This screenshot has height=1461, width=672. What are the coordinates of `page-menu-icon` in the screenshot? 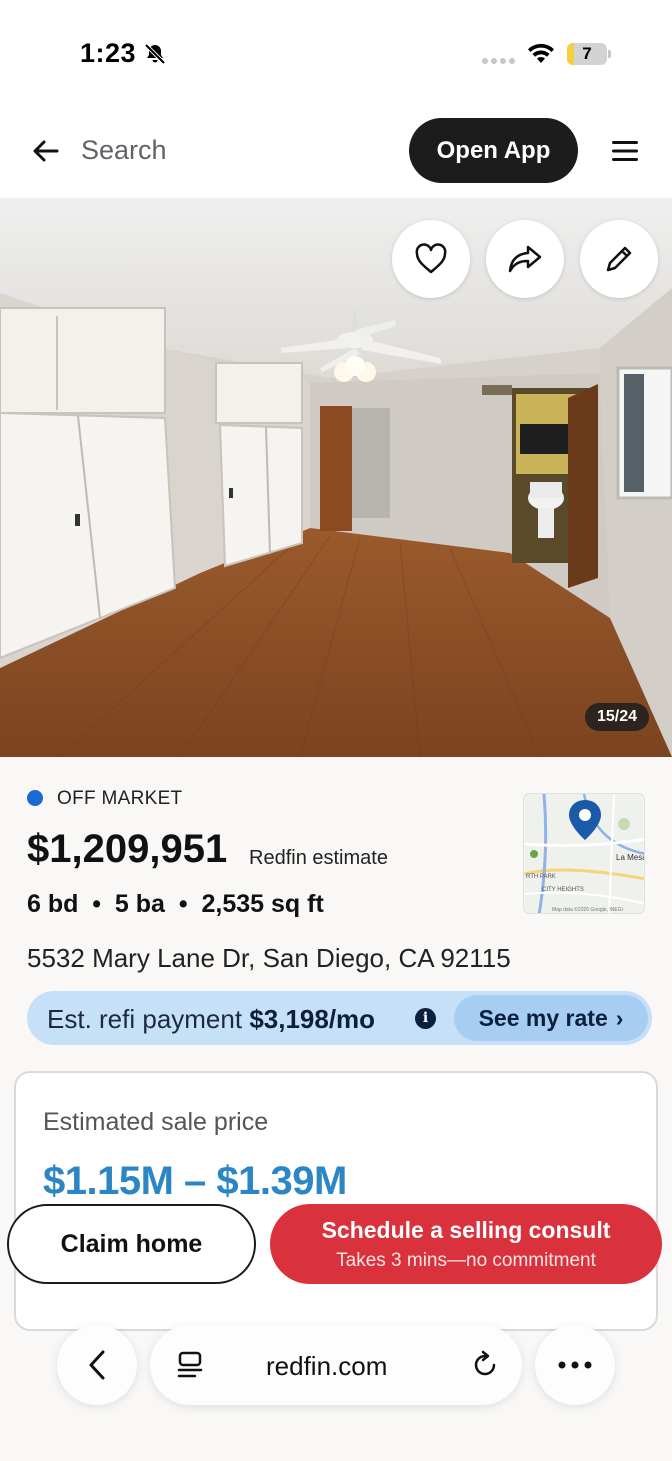 It's located at (190, 1365).